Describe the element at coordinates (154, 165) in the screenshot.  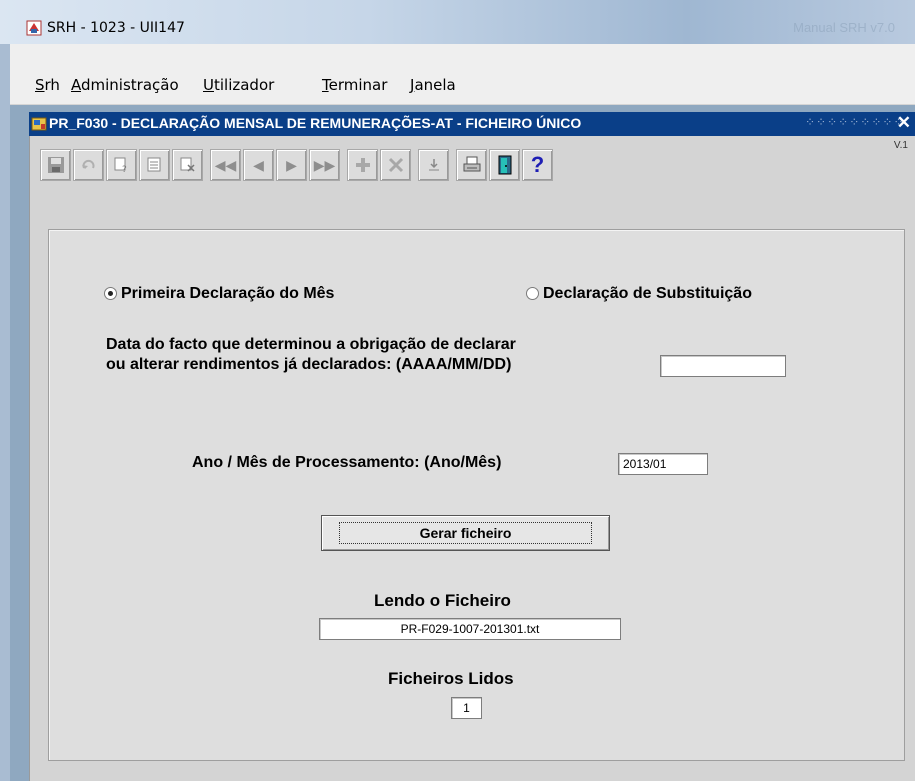
I see `query-all-icon` at that location.